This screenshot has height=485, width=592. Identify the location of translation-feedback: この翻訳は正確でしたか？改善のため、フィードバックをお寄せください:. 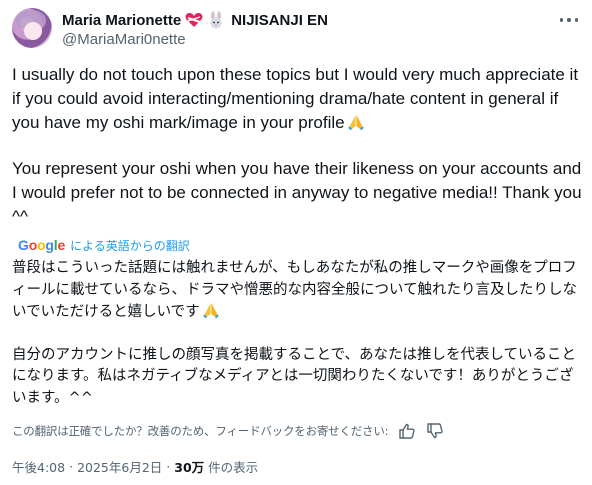
(228, 431).